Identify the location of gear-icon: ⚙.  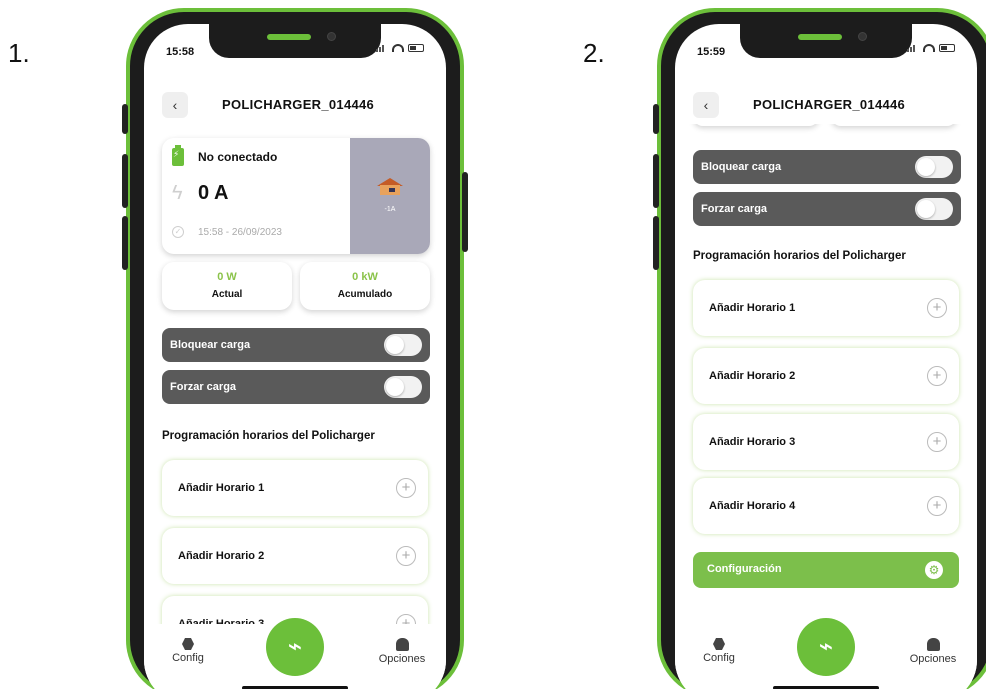
(934, 570).